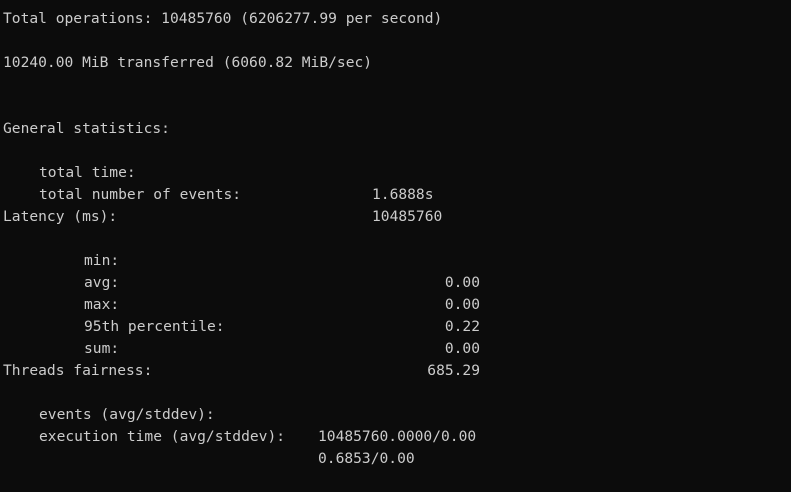 This screenshot has height=492, width=791. Describe the element at coordinates (102, 348) in the screenshot. I see `latency-sum-label: sum:` at that location.